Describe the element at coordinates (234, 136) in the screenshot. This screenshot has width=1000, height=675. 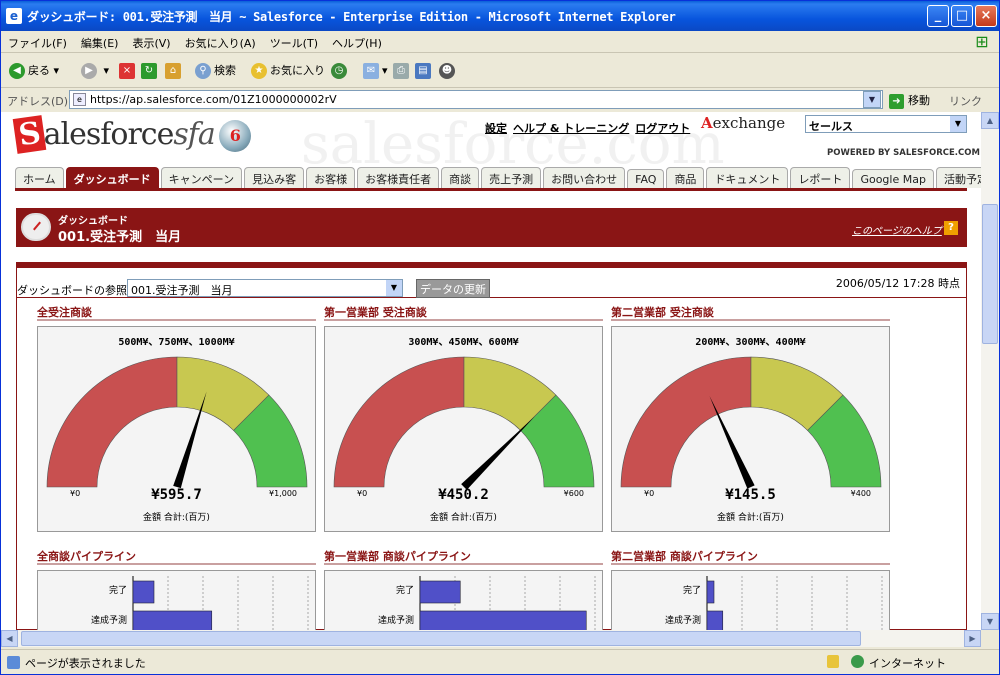
I see `crystal-ball-icon: 6` at that location.